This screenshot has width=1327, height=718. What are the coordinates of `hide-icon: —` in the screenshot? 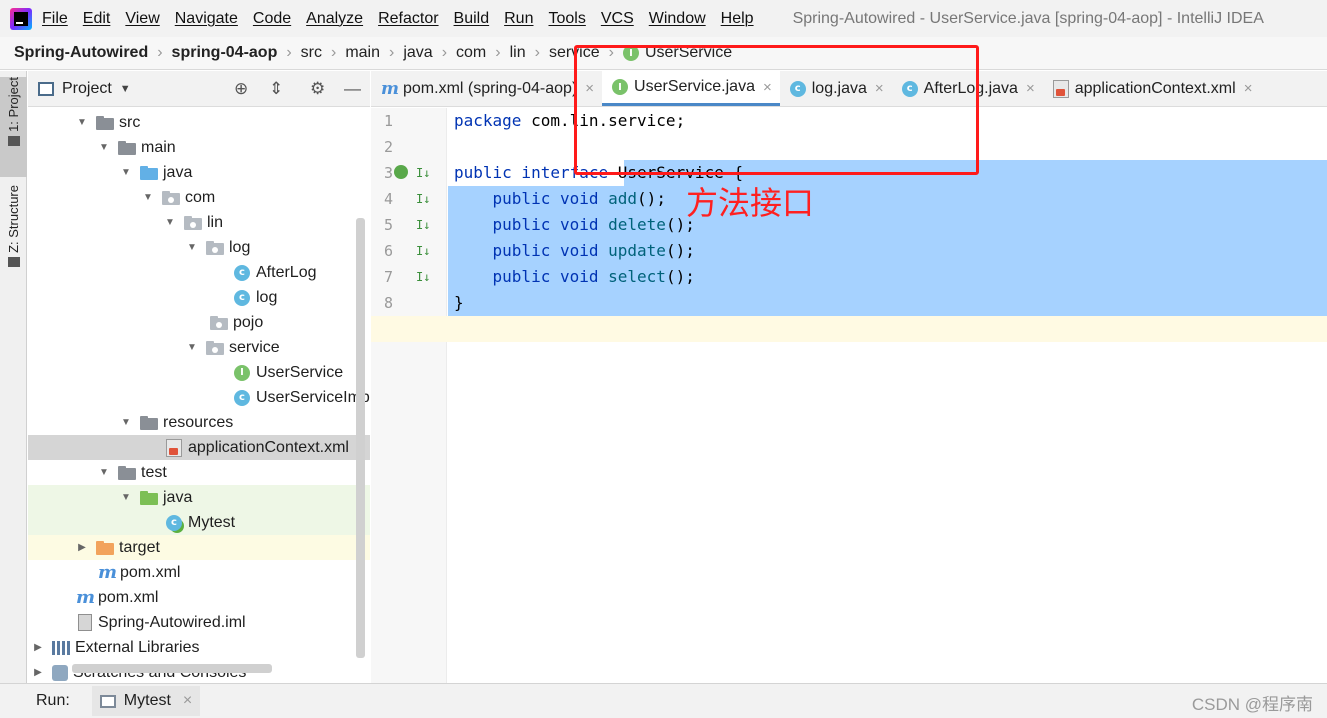 It's located at (352, 88).